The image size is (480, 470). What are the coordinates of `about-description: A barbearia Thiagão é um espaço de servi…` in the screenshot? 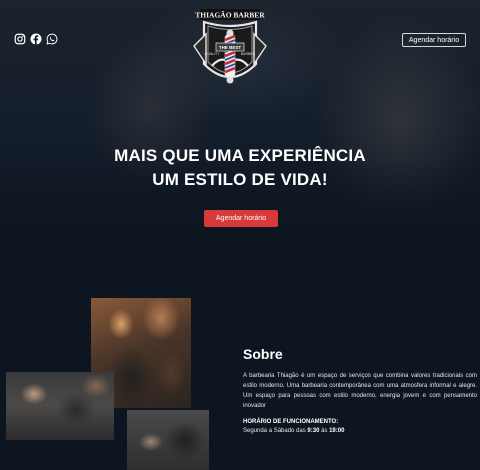 It's located at (360, 391).